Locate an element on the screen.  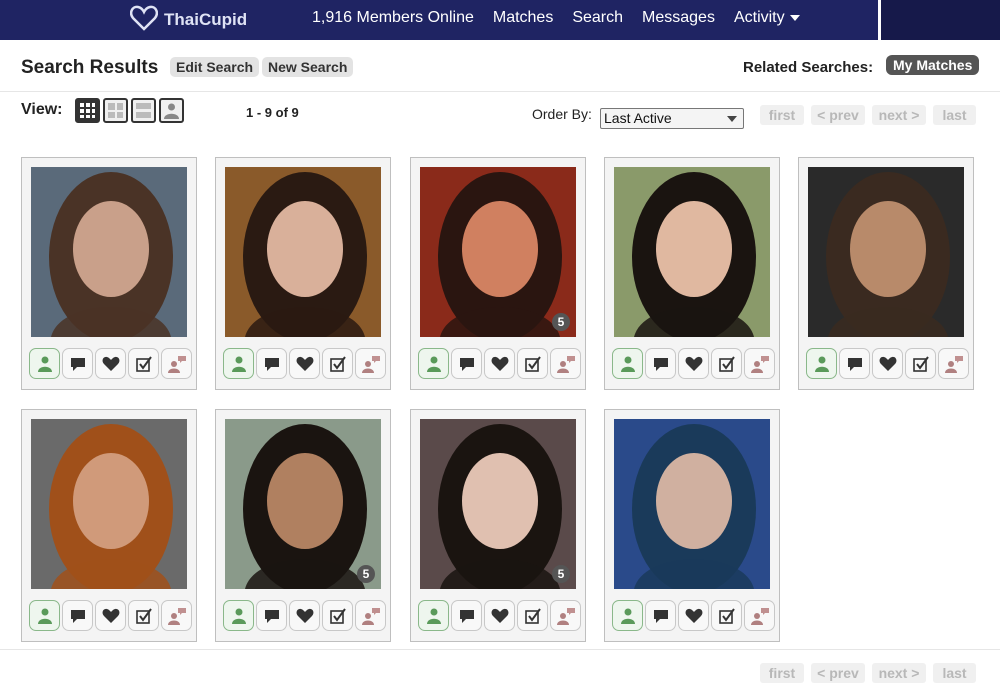
related-searches-label: Related Searches: is located at coordinates (808, 67).